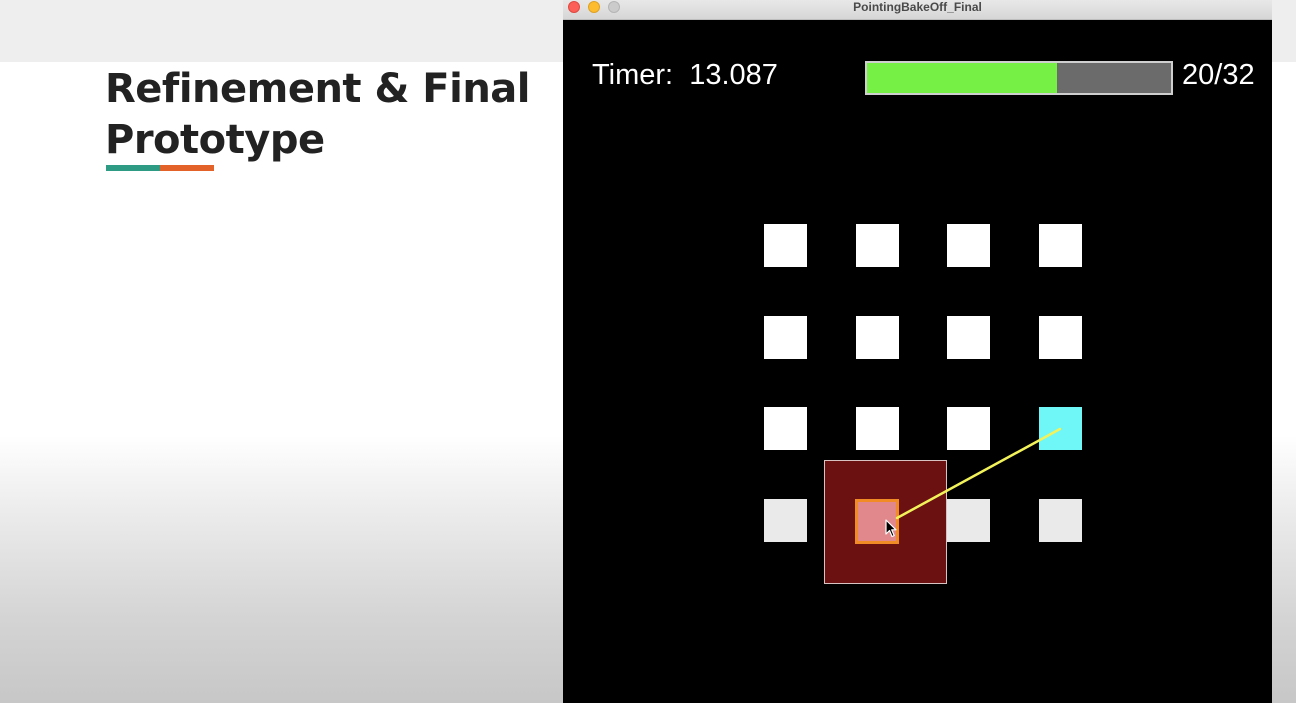 This screenshot has height=703, width=1296. Describe the element at coordinates (133, 168) in the screenshot. I see `underline-teal-segment` at that location.